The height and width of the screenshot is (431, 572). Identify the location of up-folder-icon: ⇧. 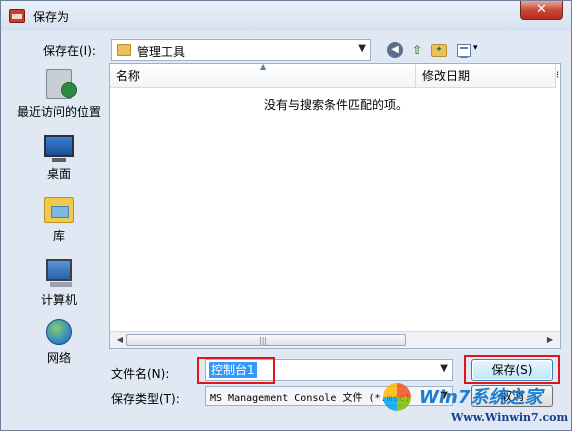
(417, 50).